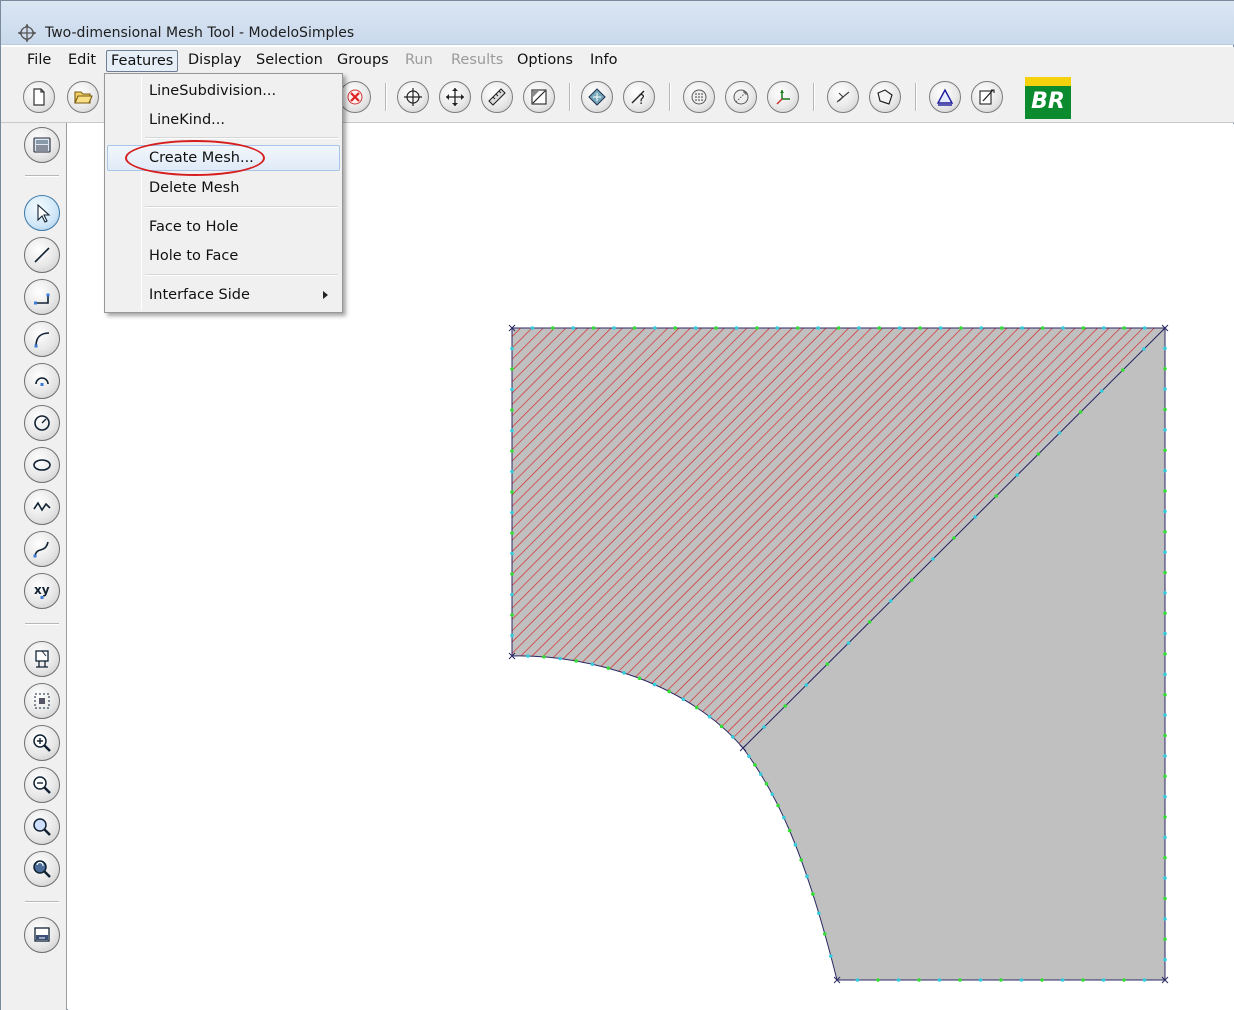 The image size is (1234, 1010). I want to click on properties-icon, so click(987, 97).